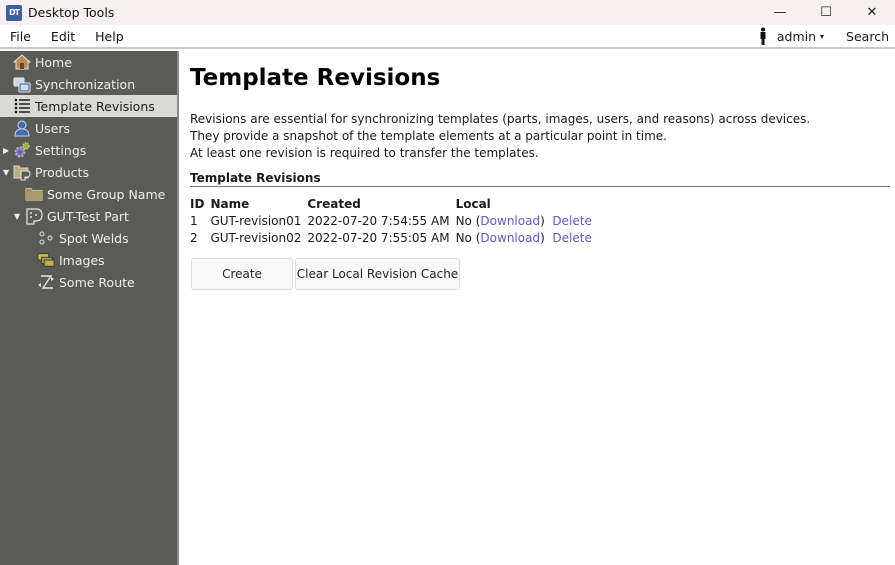 This screenshot has width=895, height=565. What do you see at coordinates (867, 36) in the screenshot?
I see `search-button: Search` at bounding box center [867, 36].